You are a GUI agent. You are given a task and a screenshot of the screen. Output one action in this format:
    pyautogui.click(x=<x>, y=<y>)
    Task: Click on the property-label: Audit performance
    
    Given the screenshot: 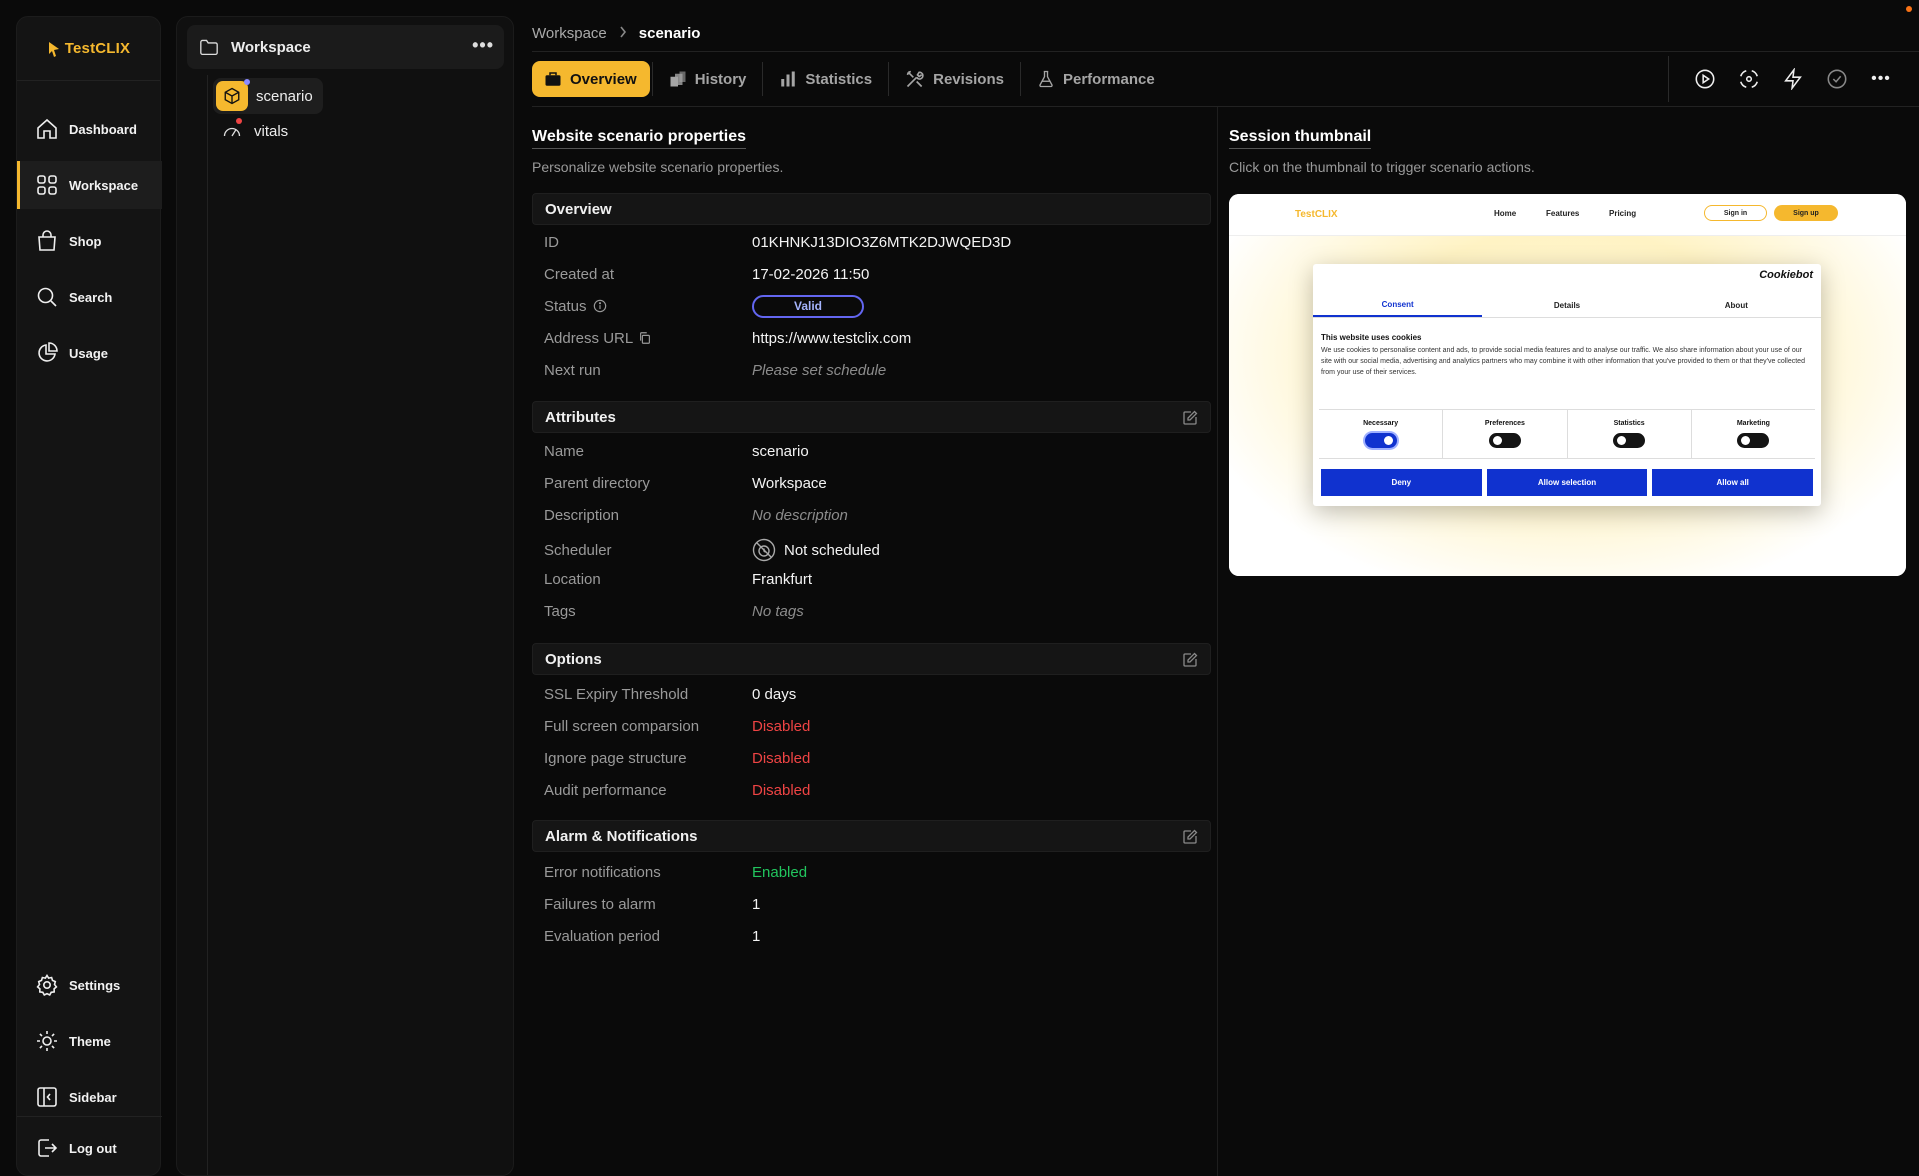 What is the action you would take?
    pyautogui.click(x=605, y=790)
    